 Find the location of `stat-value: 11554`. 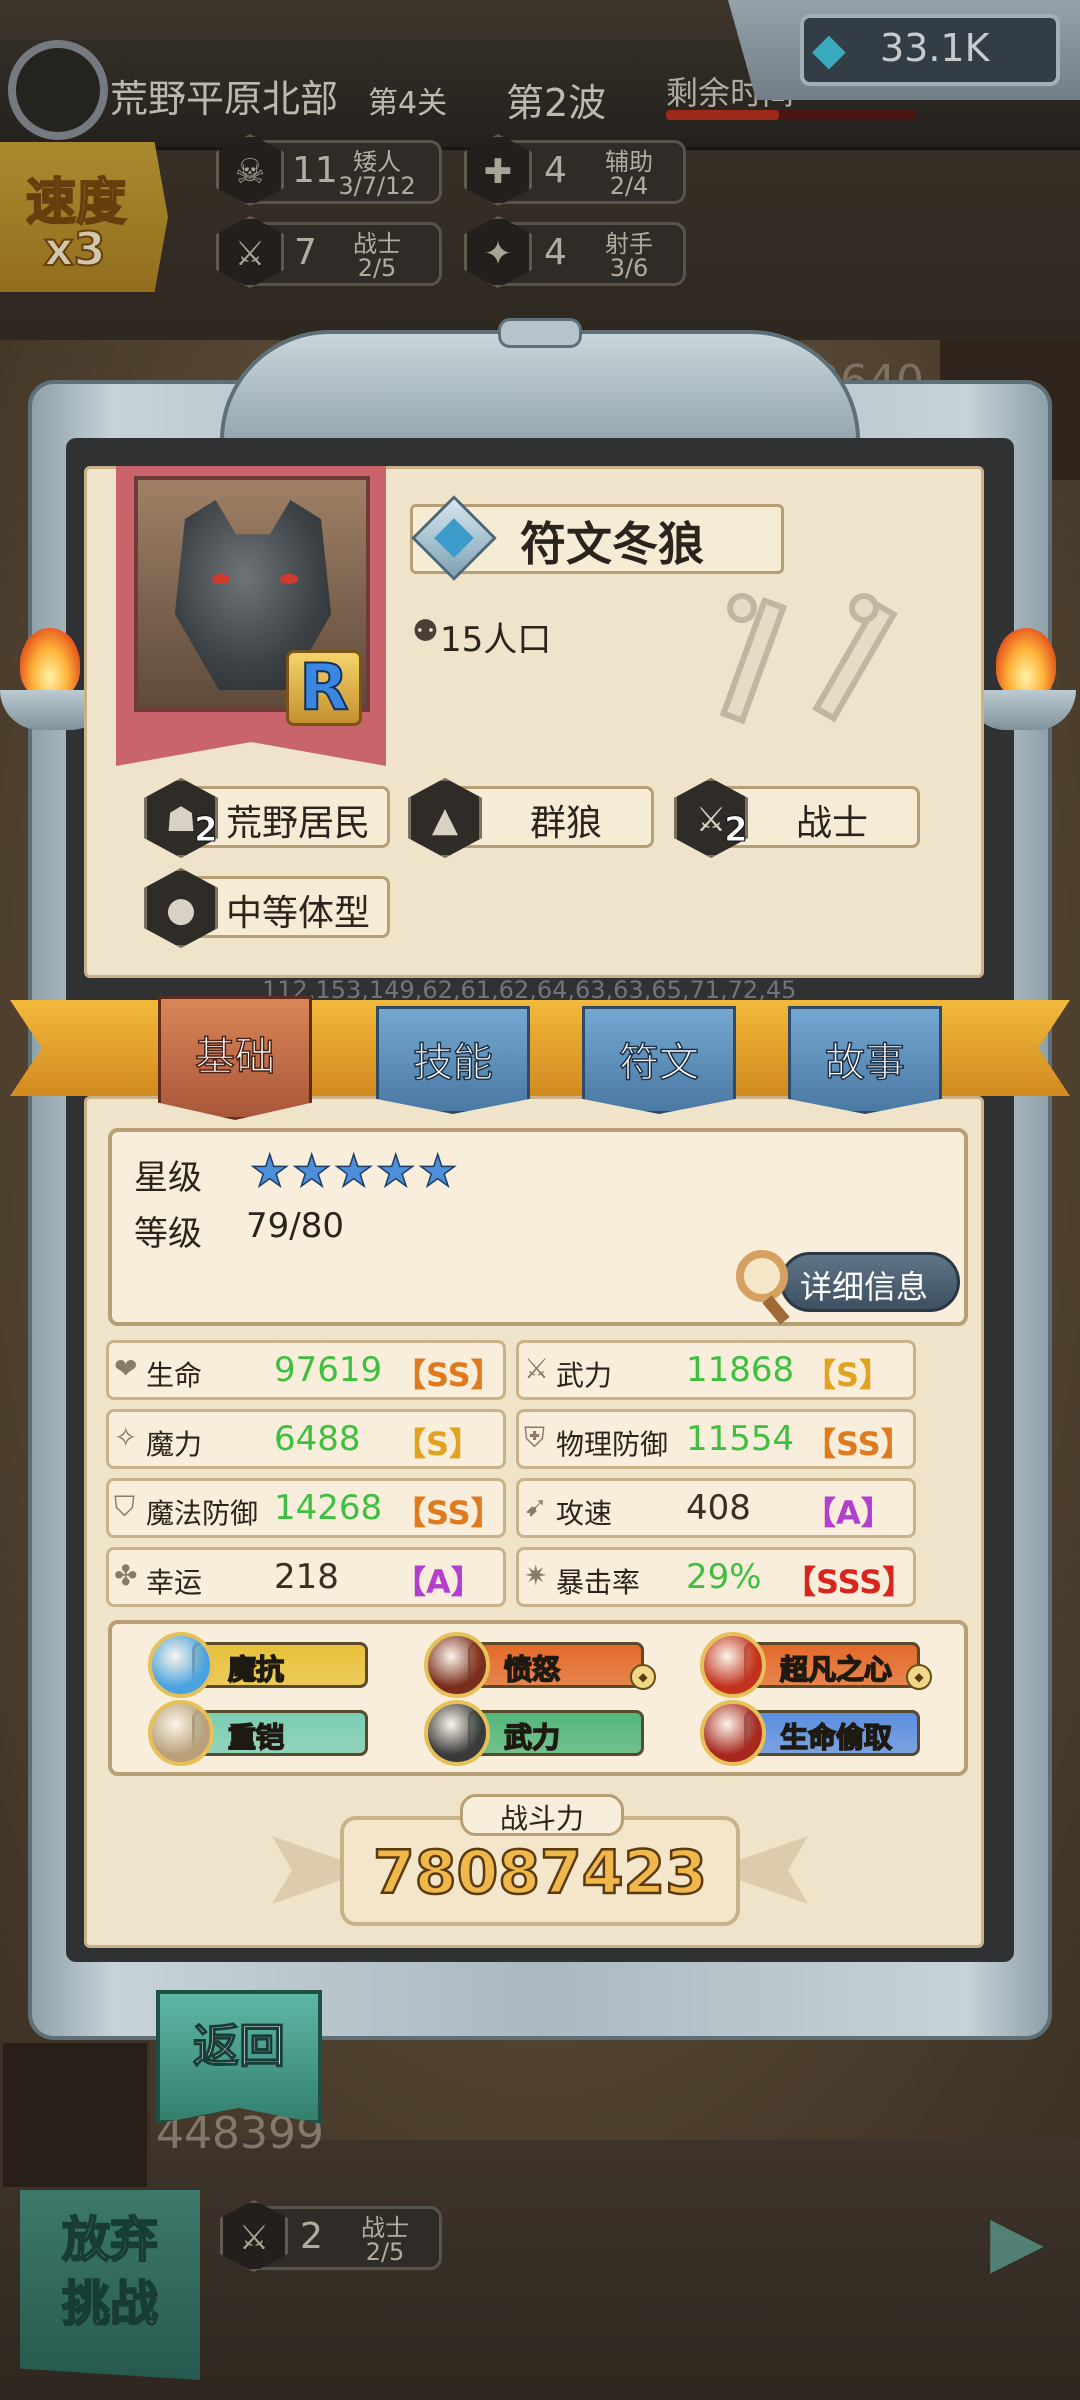

stat-value: 11554 is located at coordinates (740, 1439).